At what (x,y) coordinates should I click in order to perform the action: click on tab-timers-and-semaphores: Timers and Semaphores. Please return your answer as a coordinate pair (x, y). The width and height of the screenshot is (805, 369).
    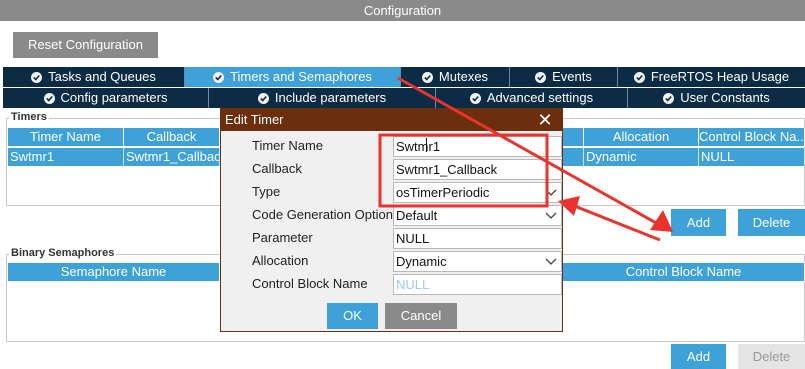
    Looking at the image, I should click on (293, 77).